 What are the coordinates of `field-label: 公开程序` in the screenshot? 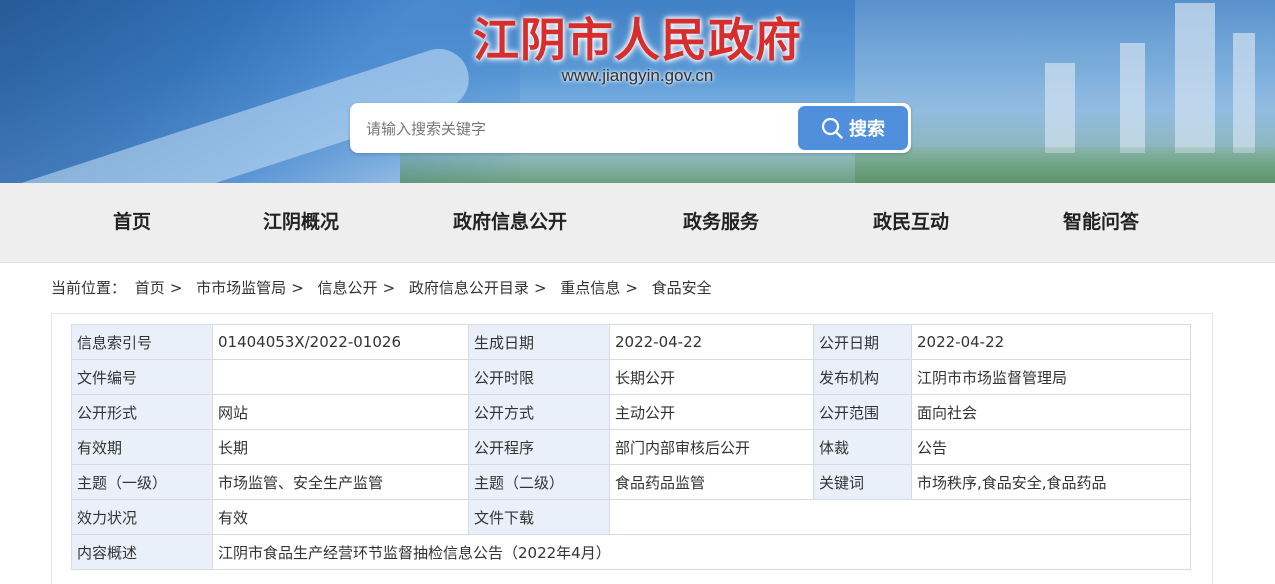 It's located at (539, 447).